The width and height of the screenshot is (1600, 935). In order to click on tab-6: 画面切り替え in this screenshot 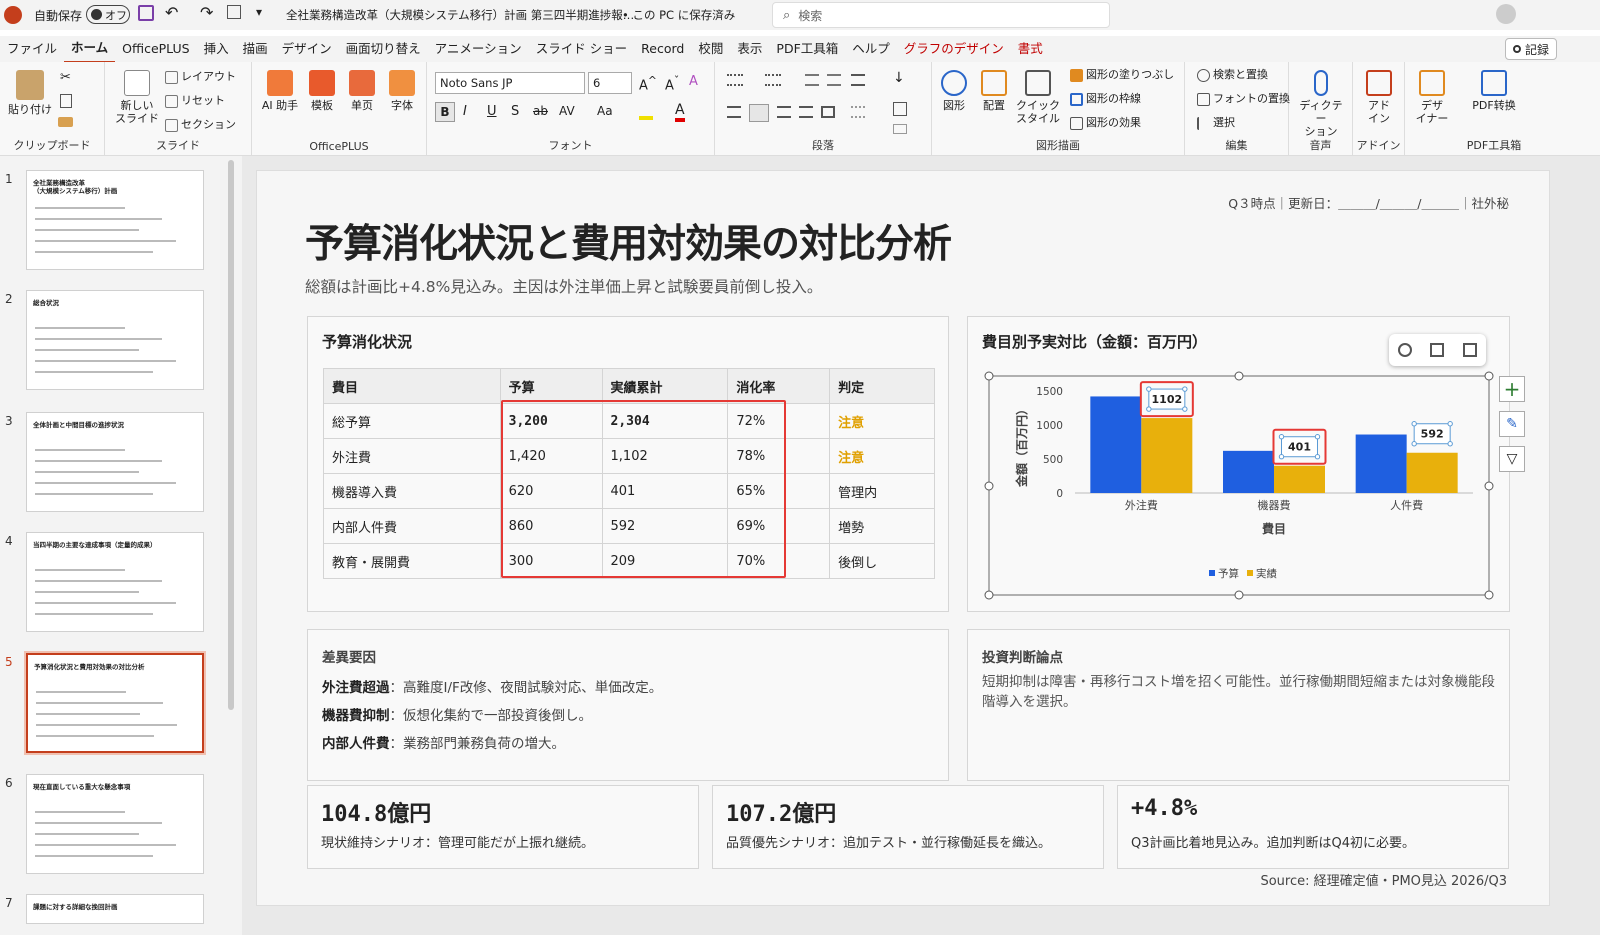, I will do `click(383, 49)`.